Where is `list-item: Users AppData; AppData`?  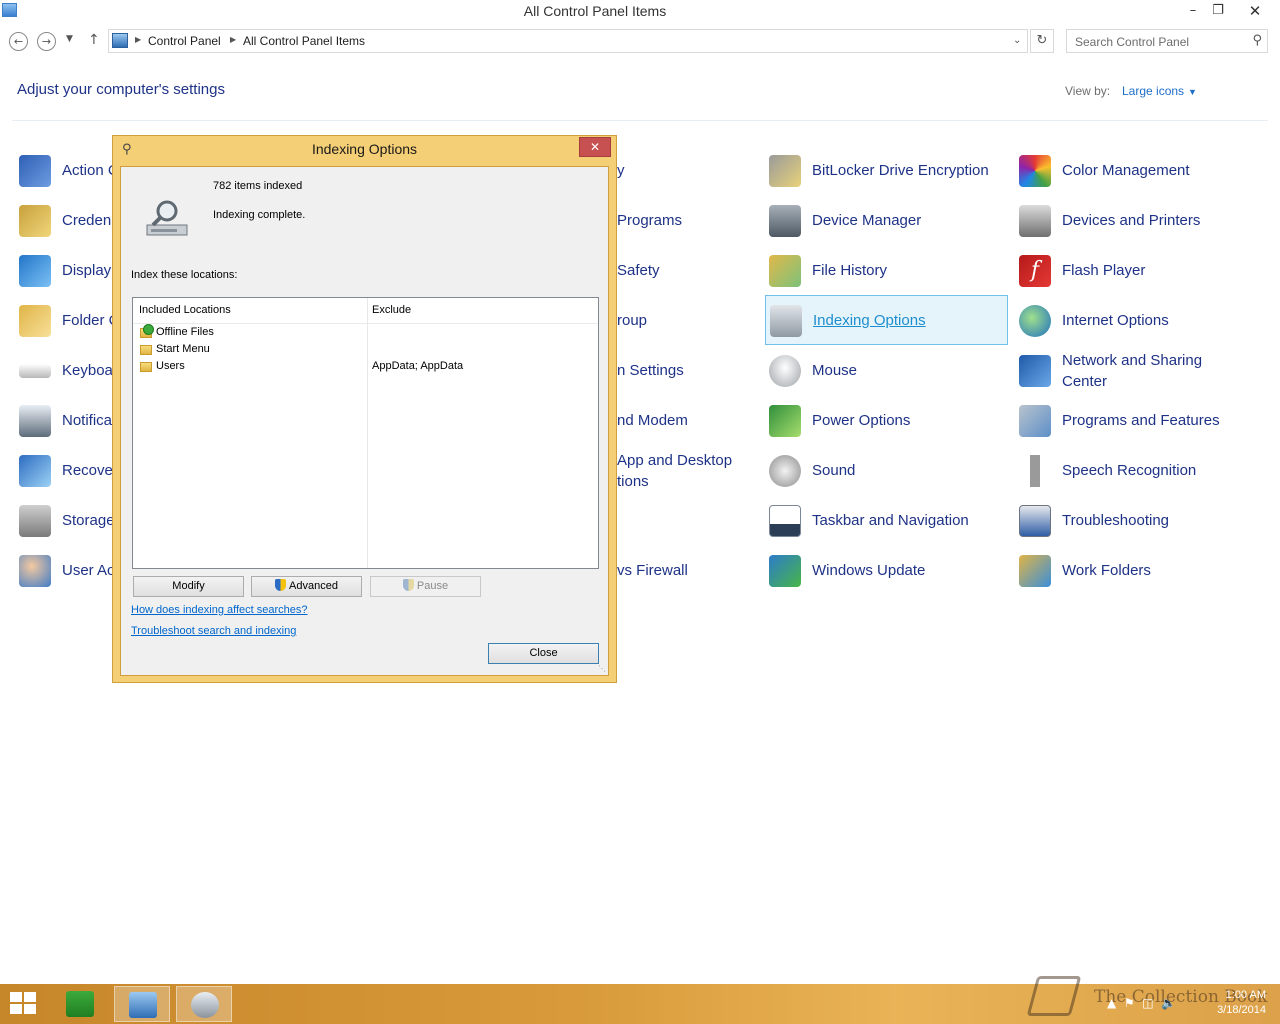 list-item: Users AppData; AppData is located at coordinates (367, 368).